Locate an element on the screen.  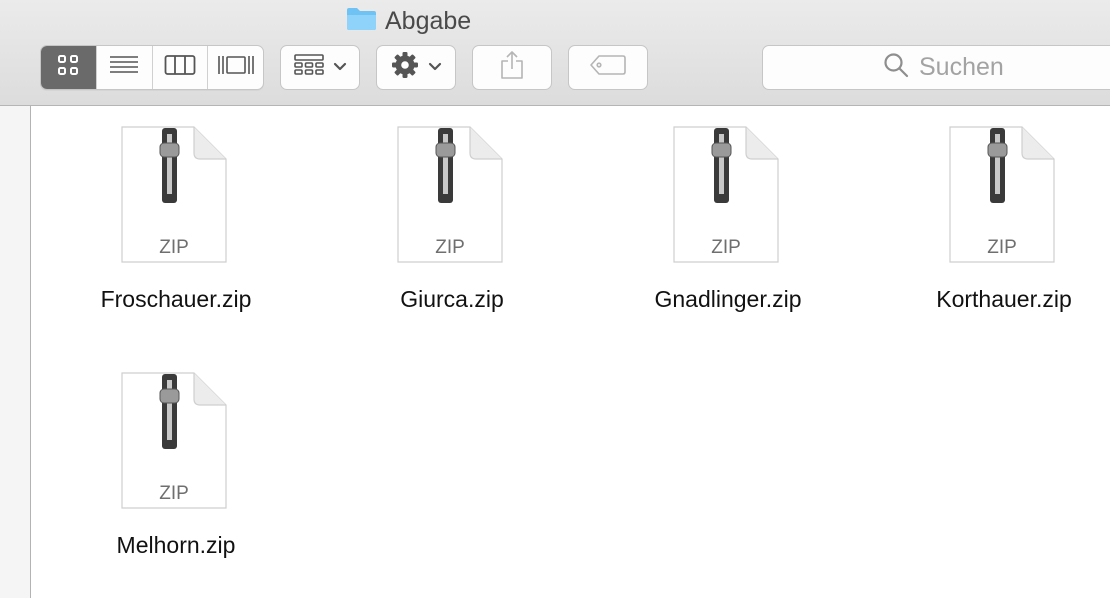
column-view-button is located at coordinates (181, 67).